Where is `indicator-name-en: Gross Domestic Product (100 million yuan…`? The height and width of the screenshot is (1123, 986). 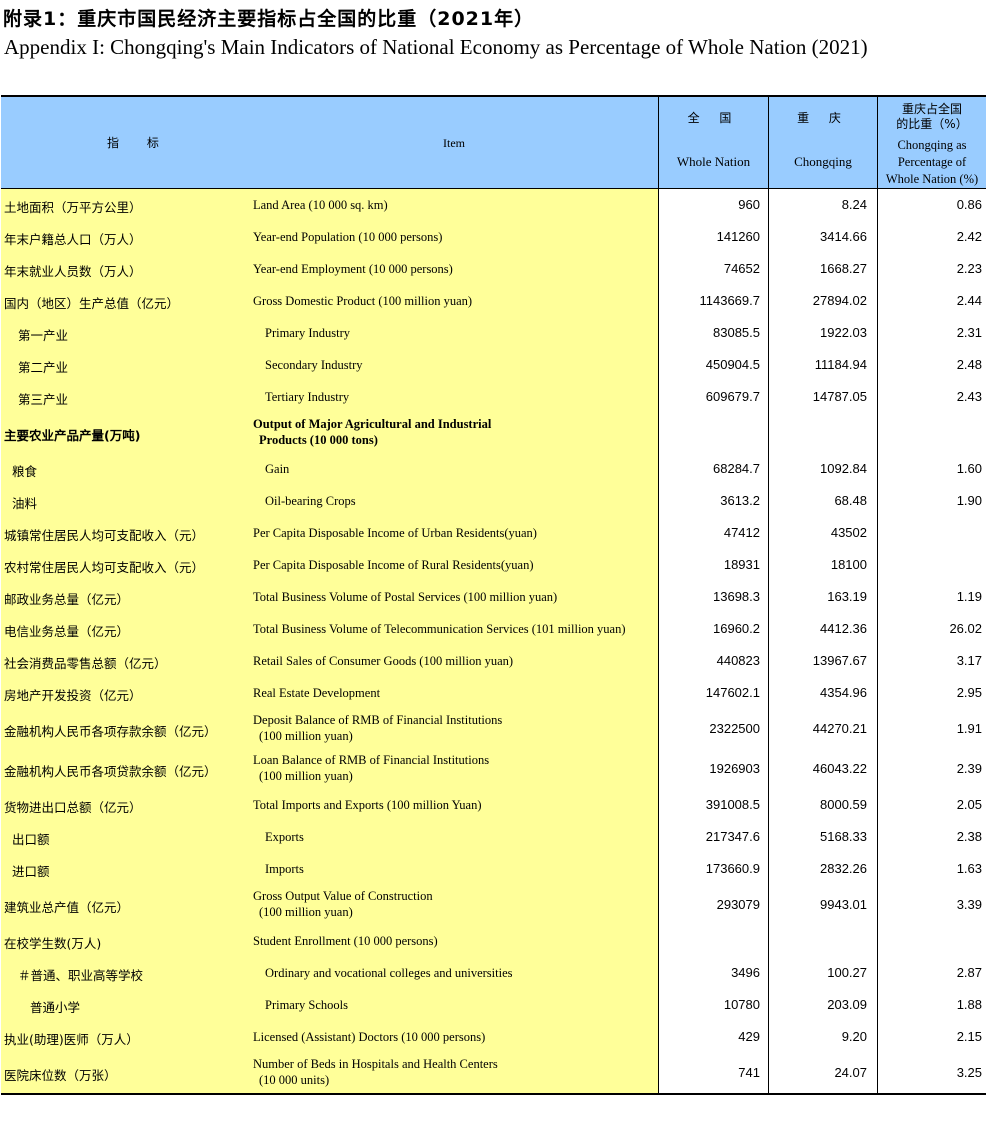
indicator-name-en: Gross Domestic Product (100 million yuan… is located at coordinates (362, 301).